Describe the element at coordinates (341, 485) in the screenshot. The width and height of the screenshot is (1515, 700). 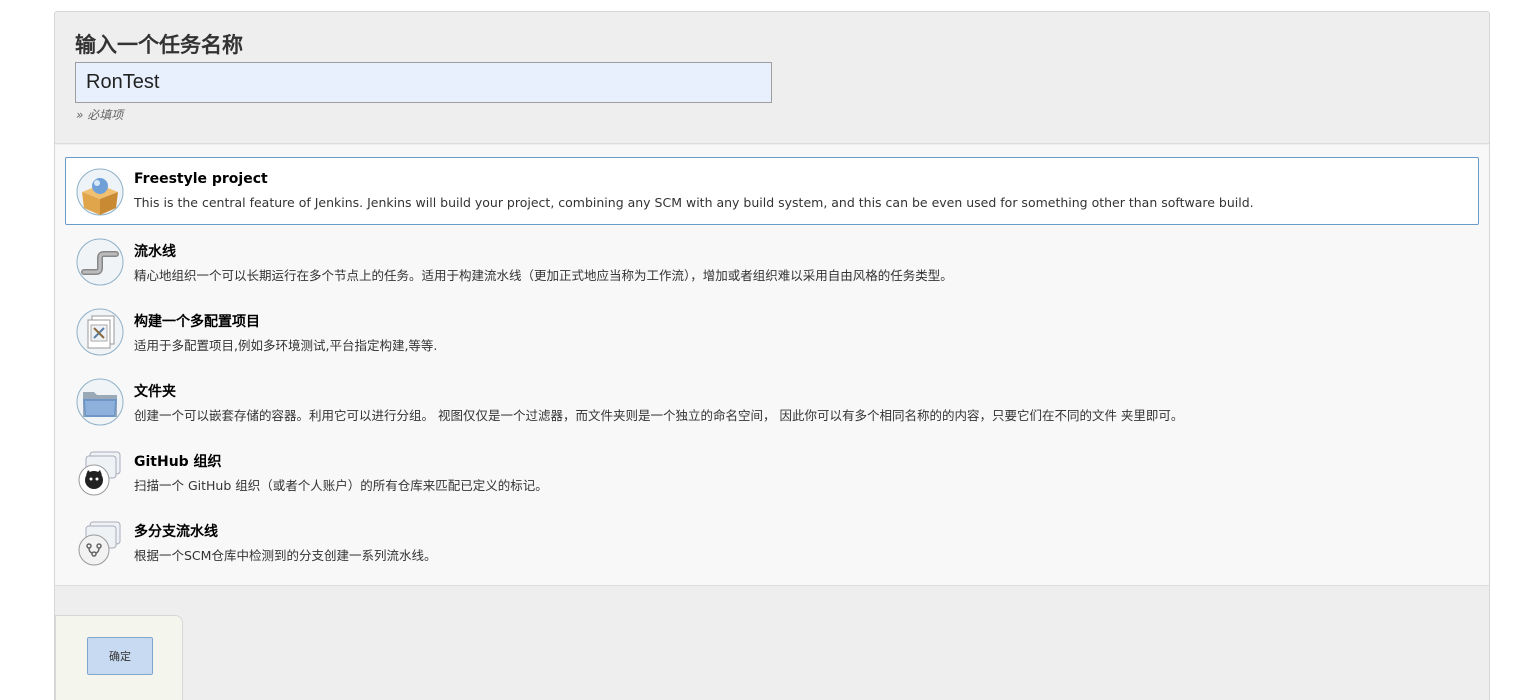
I see `item-description: 扫描一个 GitHub 组织（或者个人账户）的所有仓库来匹配已定义的标记。` at that location.